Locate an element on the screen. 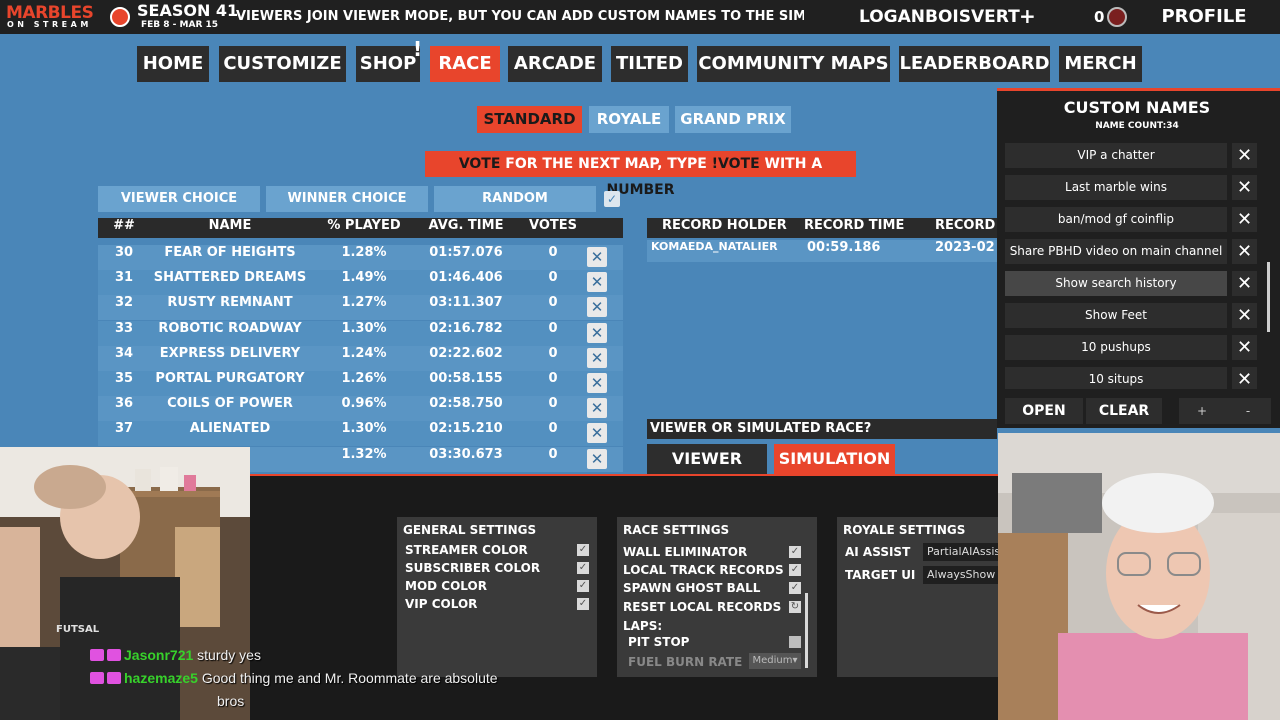  marble-icon is located at coordinates (120, 17).